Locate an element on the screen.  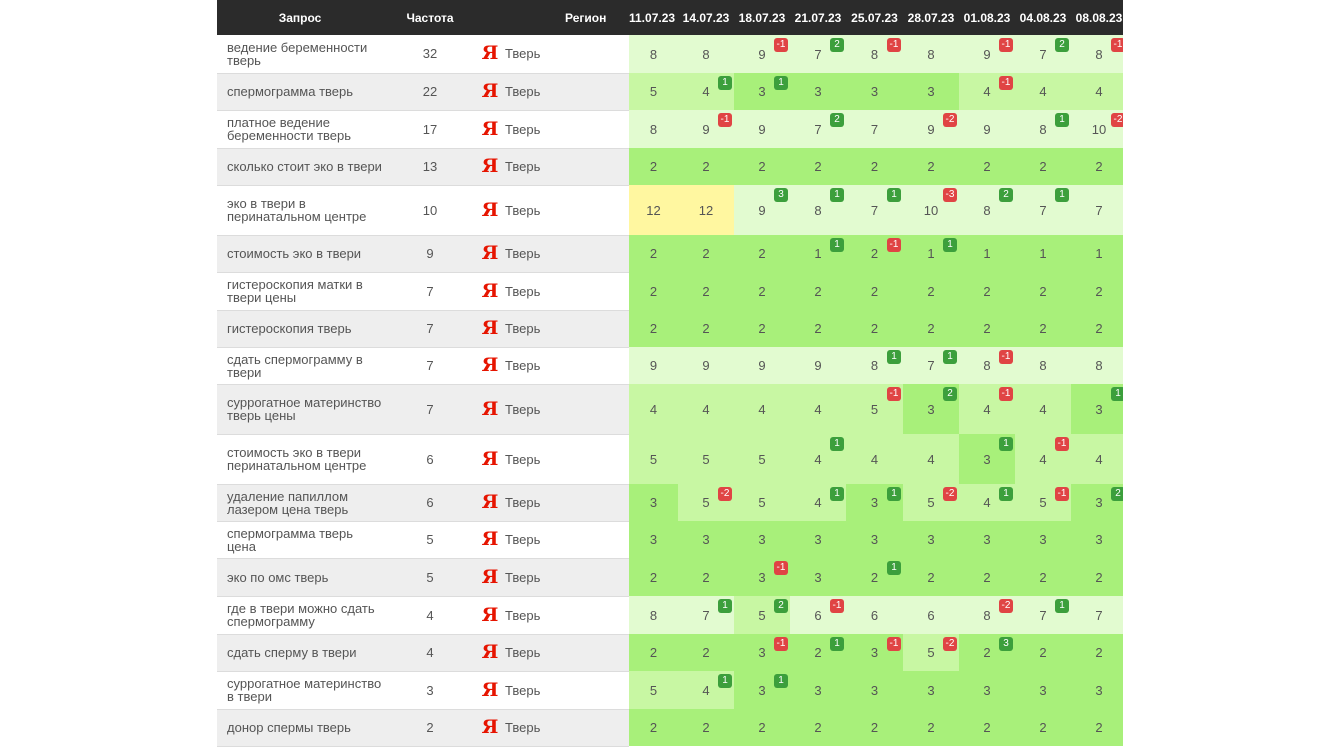
position-cell: 52 is located at coordinates (762, 615).